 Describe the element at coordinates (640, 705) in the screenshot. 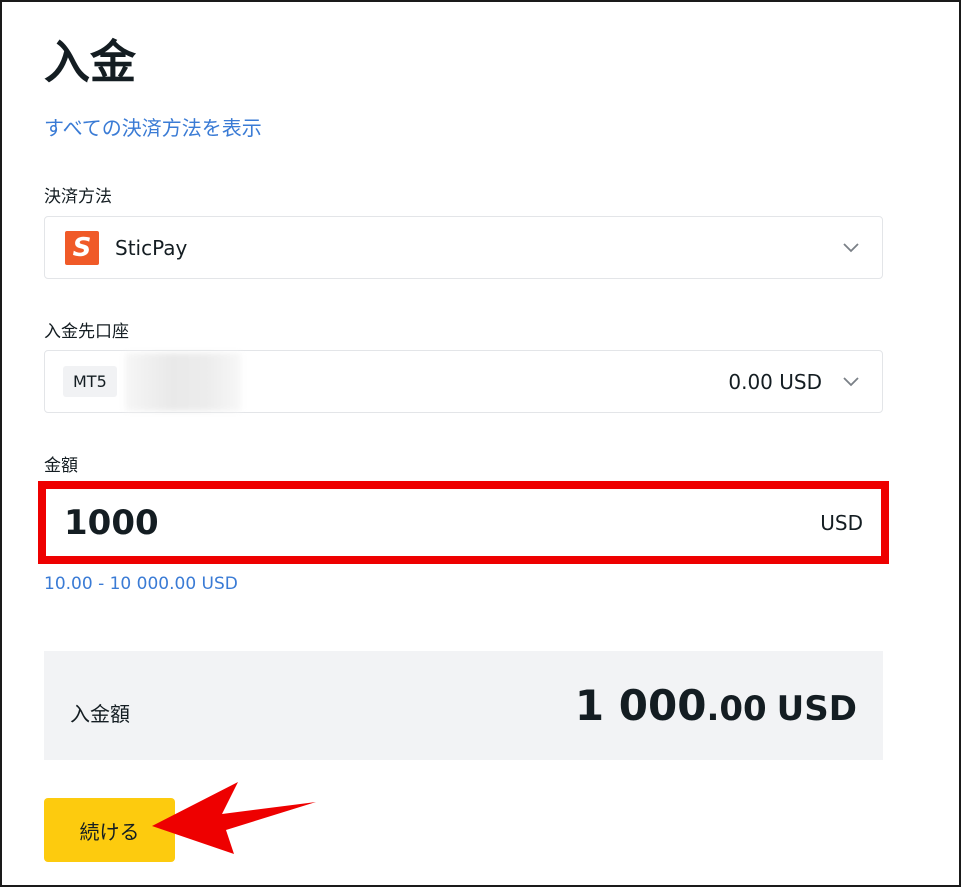

I see `summary-amount-integer: 1 000` at that location.